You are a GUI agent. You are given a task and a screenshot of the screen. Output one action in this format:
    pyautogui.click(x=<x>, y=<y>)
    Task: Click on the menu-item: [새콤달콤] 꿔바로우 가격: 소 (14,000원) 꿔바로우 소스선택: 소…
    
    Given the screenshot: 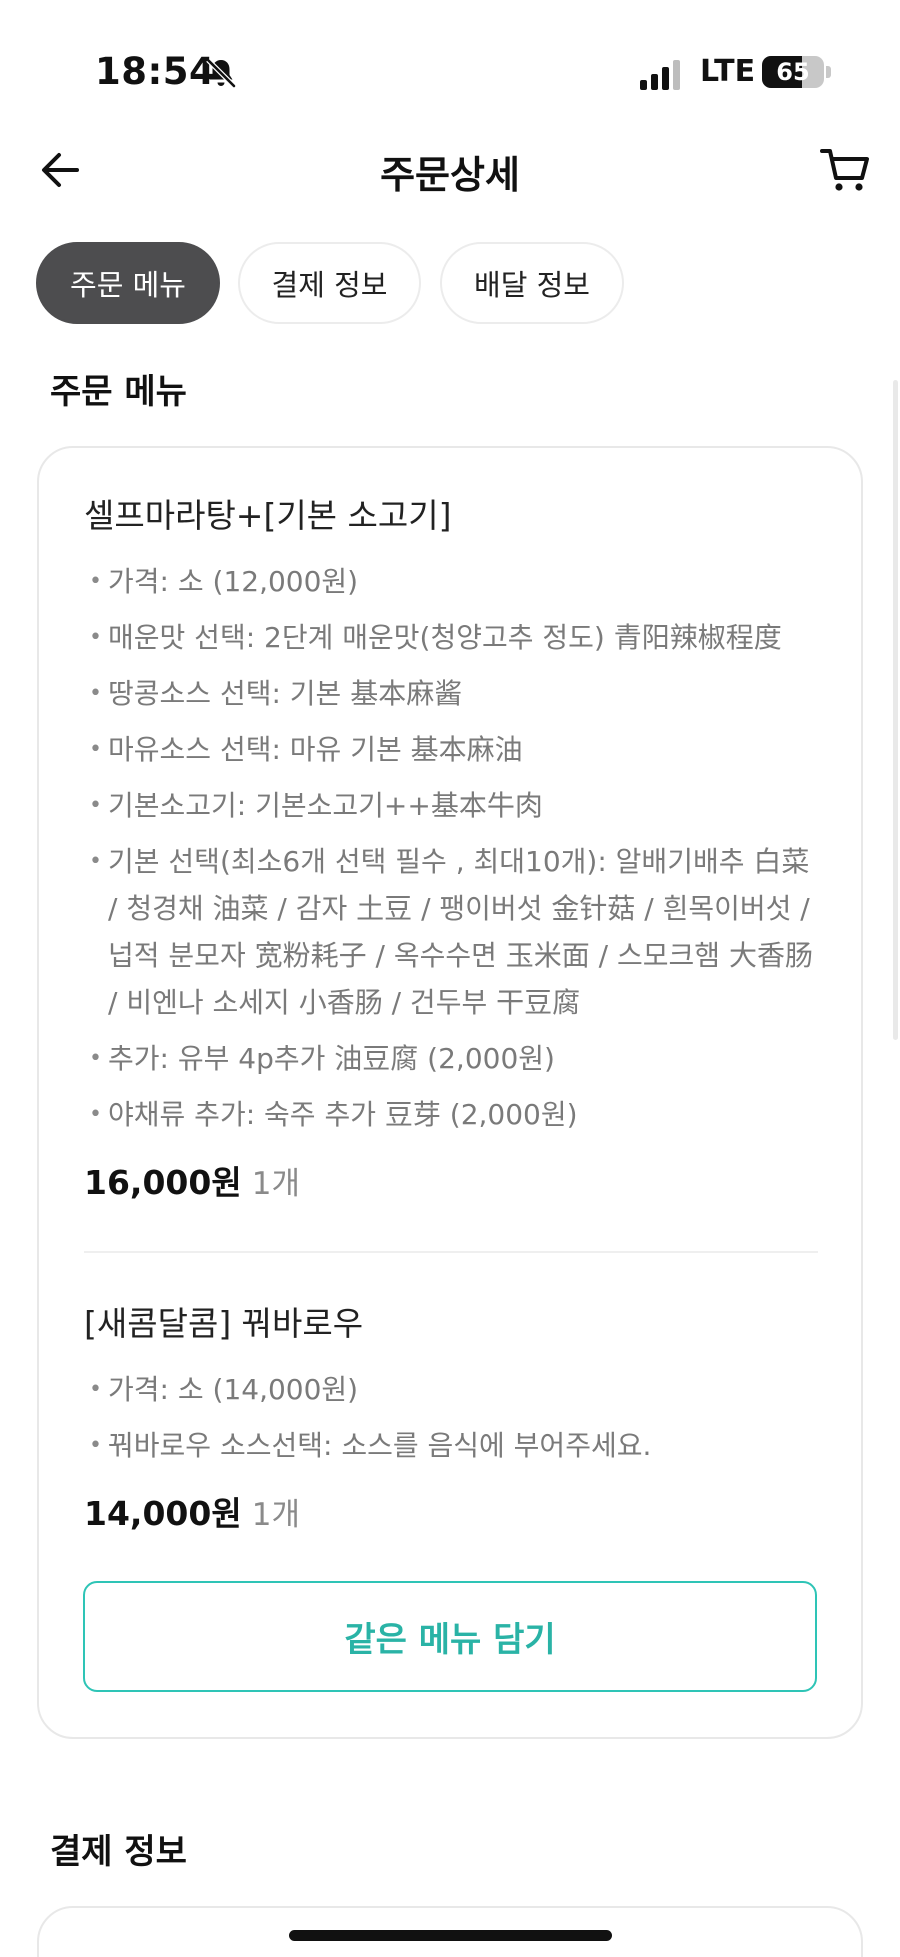 What is the action you would take?
    pyautogui.click(x=454, y=1418)
    